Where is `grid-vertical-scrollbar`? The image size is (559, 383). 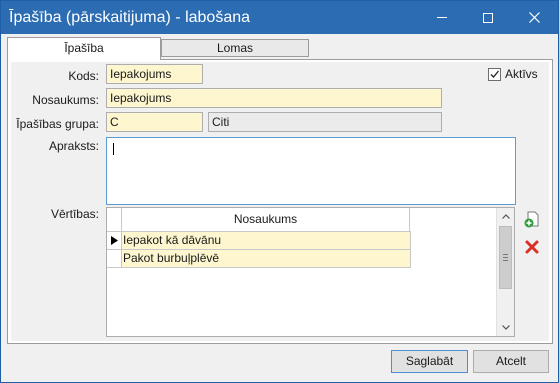
grid-vertical-scrollbar is located at coordinates (505, 272).